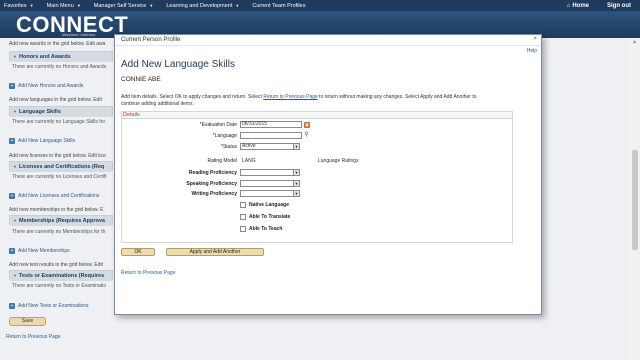 This screenshot has height=360, width=640. What do you see at coordinates (532, 51) in the screenshot?
I see `help-link: Help` at bounding box center [532, 51].